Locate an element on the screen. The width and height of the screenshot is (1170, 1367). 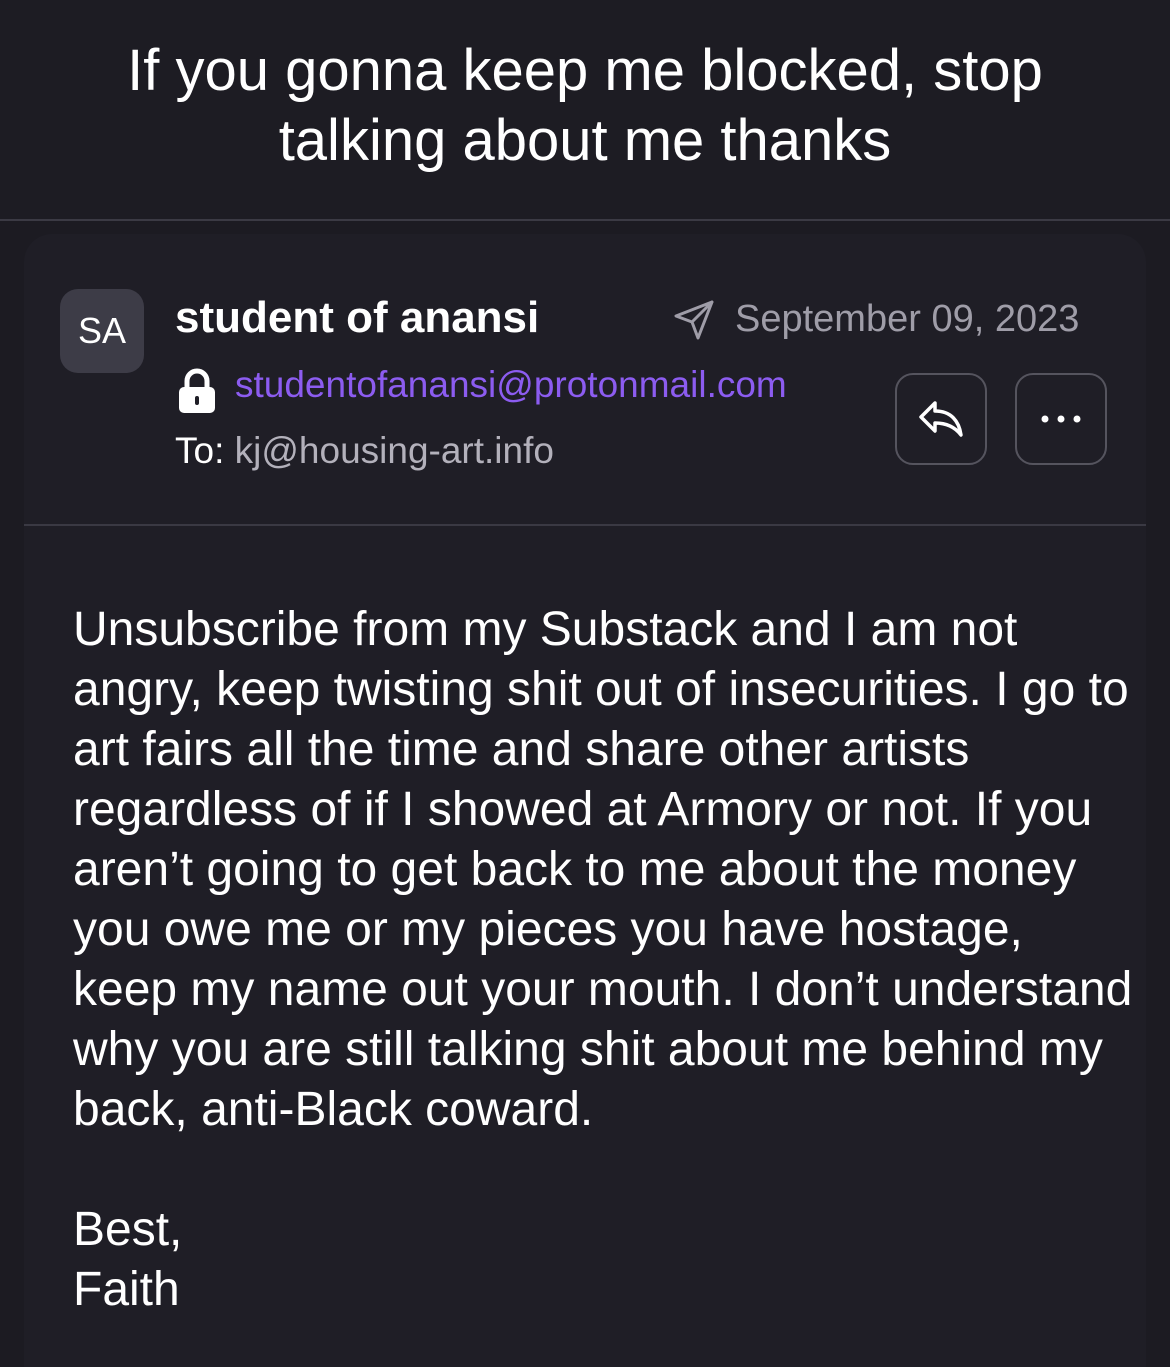
closing-line: Best, is located at coordinates (128, 1229).